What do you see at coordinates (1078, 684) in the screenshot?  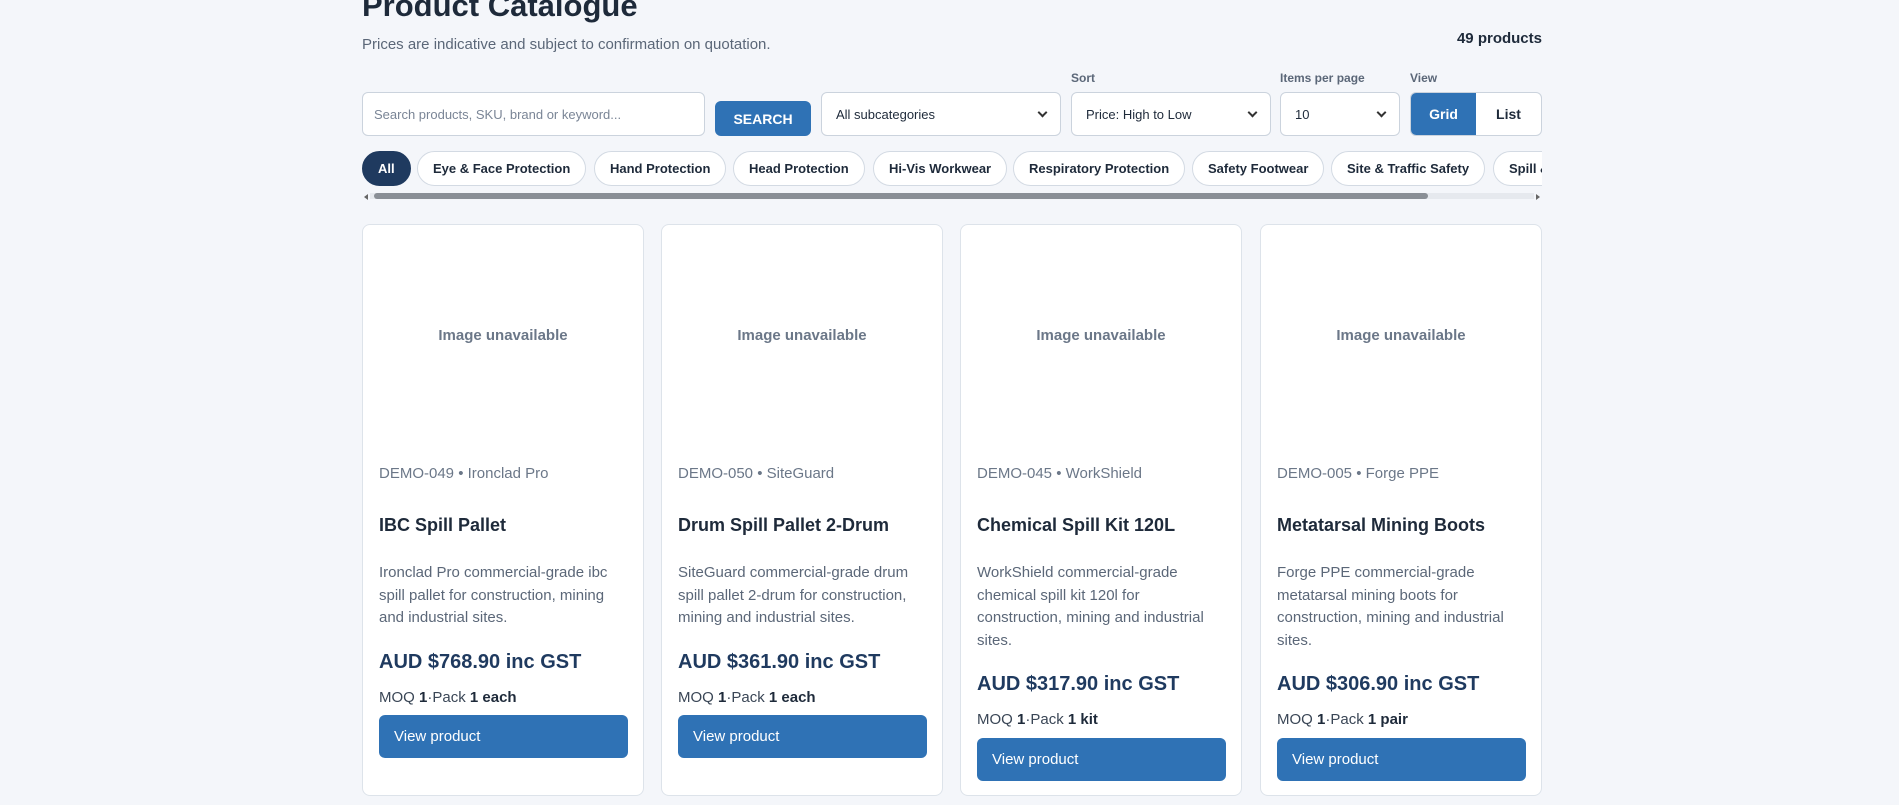 I see `product-price: AUD $317.90 inc GST` at bounding box center [1078, 684].